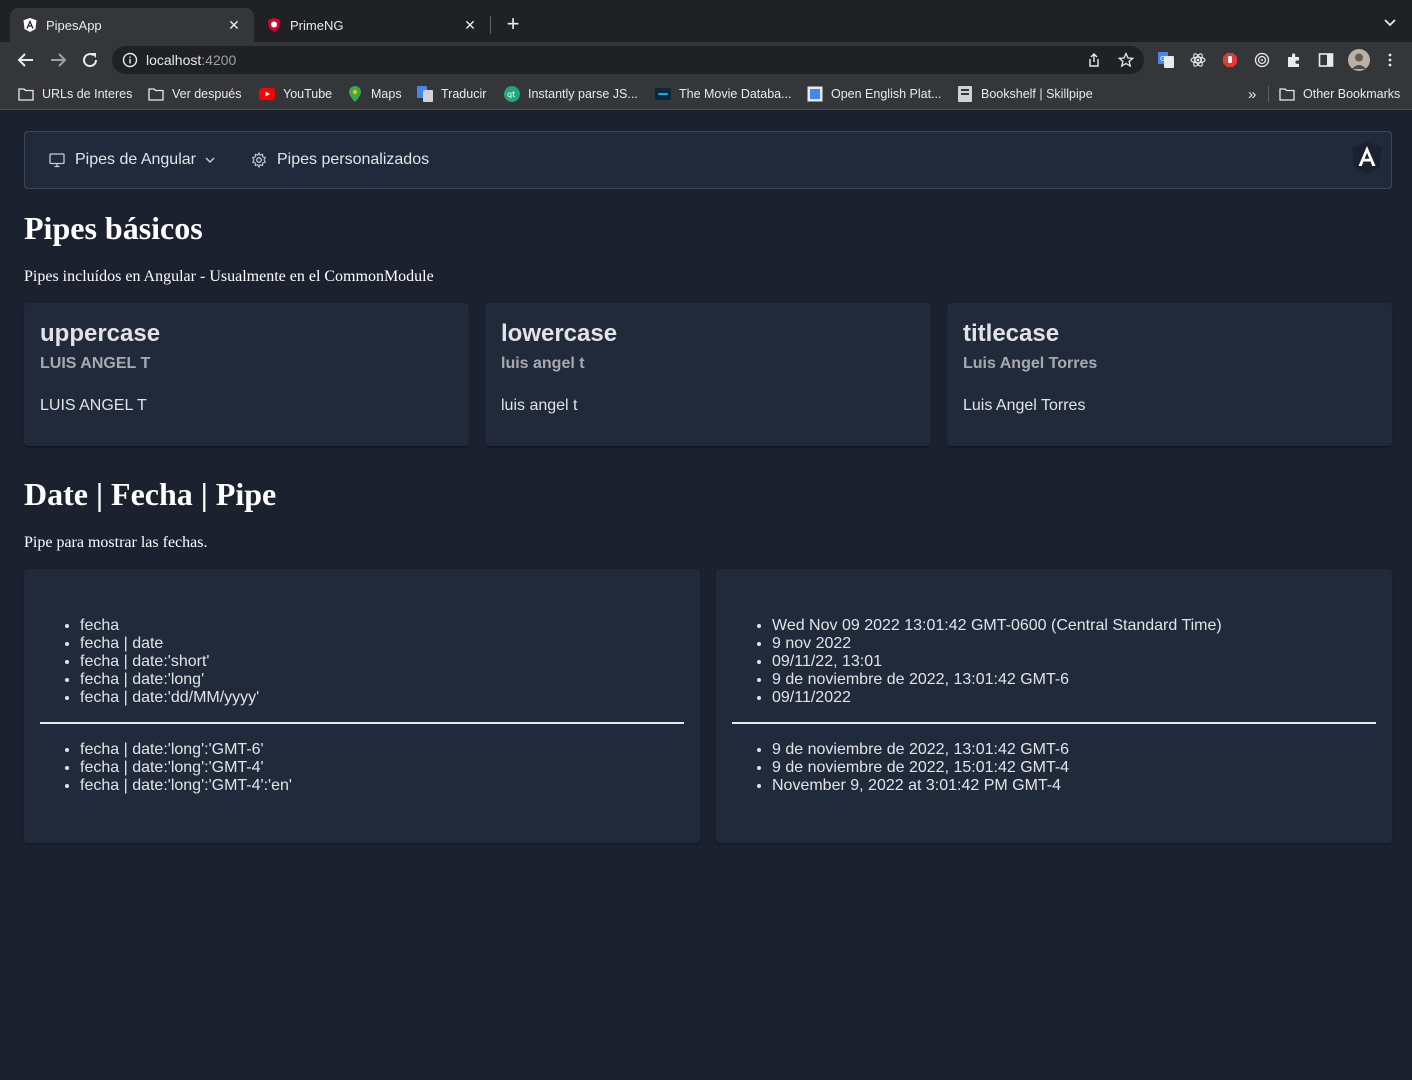  I want to click on tmdb-icon, so click(663, 94).